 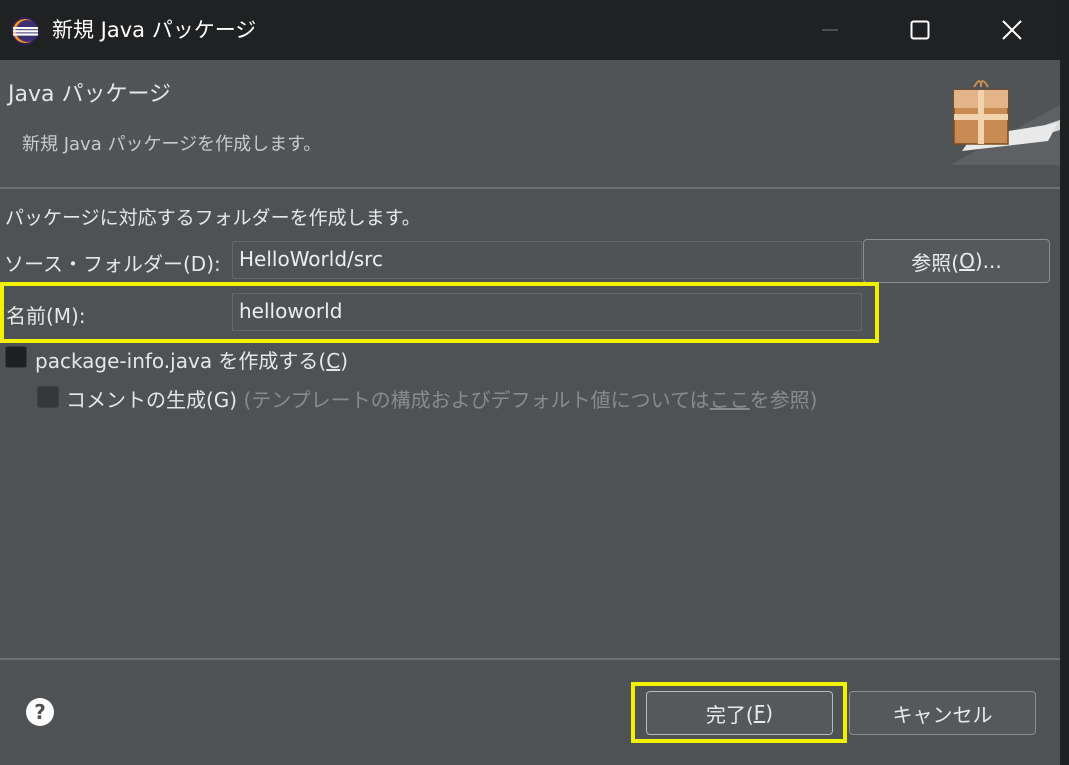 I want to click on templates-link: ここ, so click(x=730, y=400).